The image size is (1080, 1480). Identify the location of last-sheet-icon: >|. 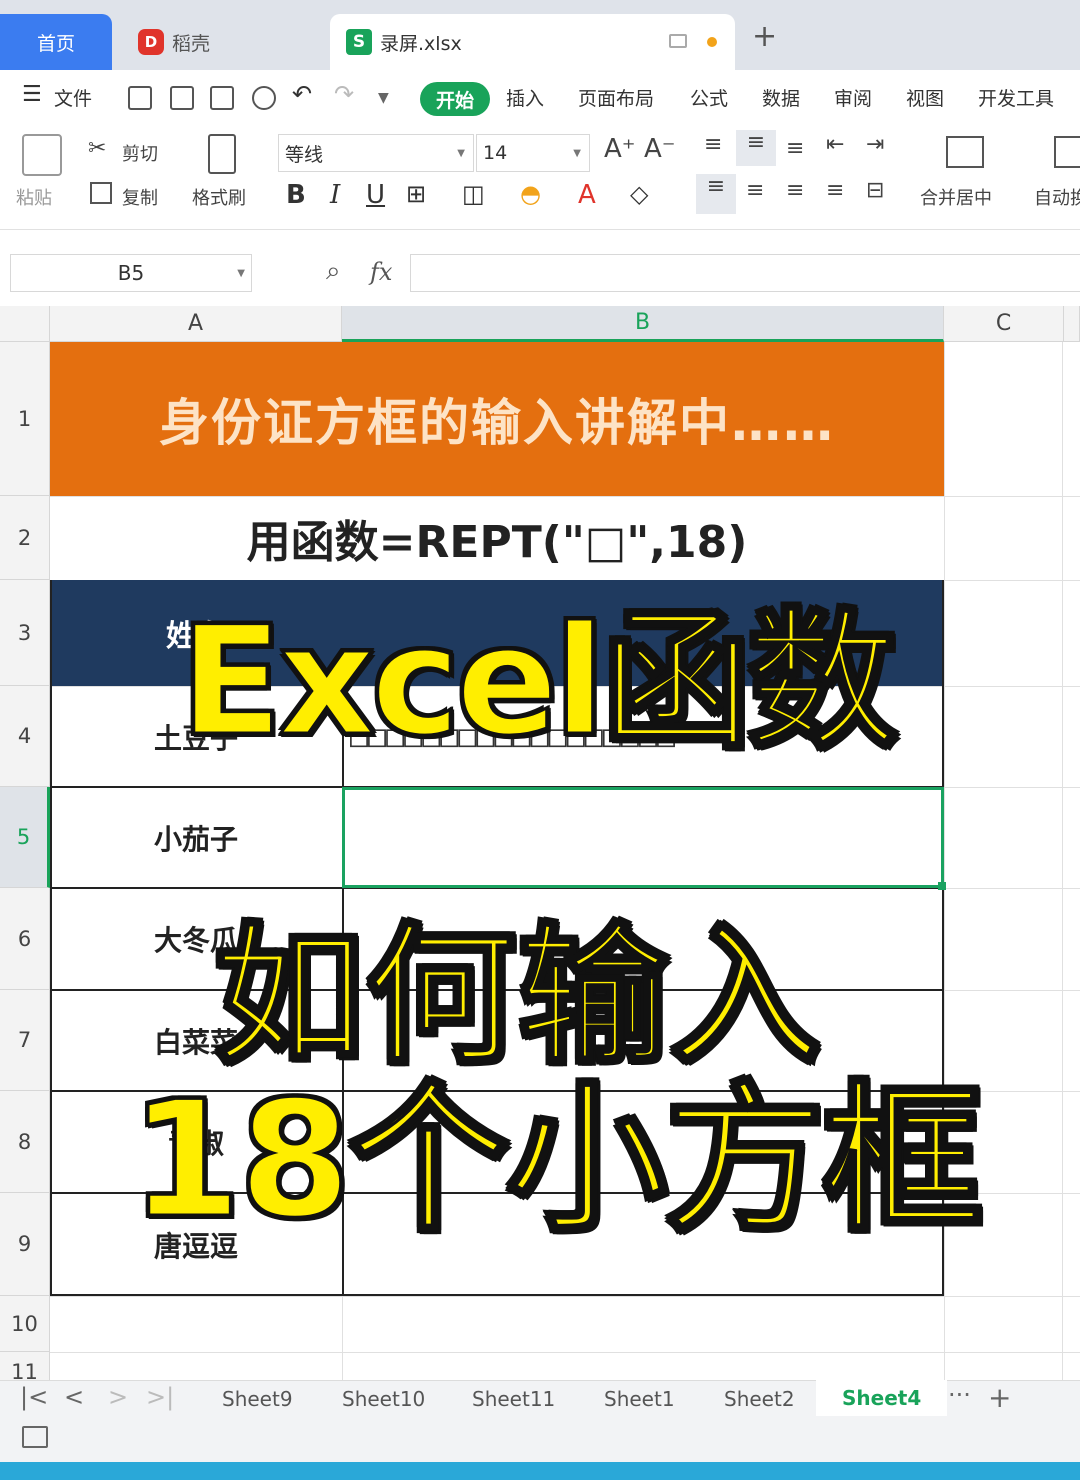
(160, 1397).